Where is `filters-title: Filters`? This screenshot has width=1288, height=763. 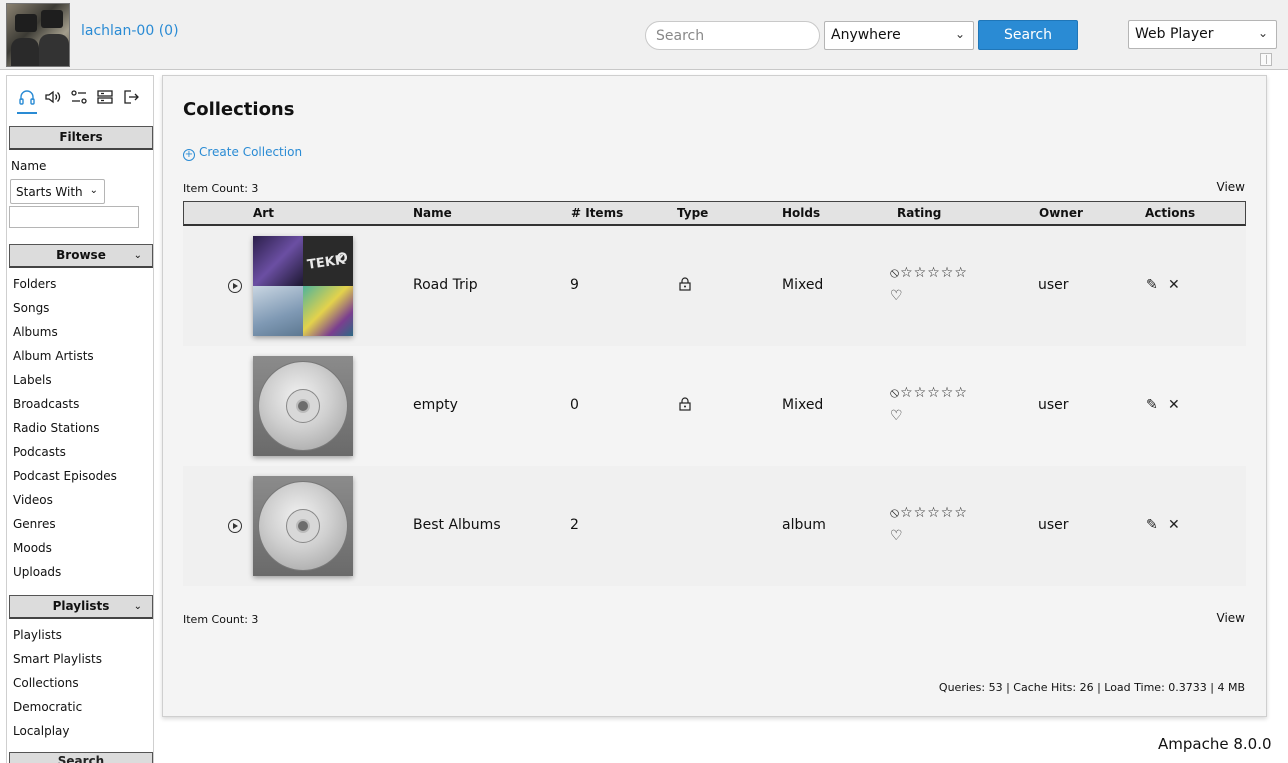
filters-title: Filters is located at coordinates (81, 137).